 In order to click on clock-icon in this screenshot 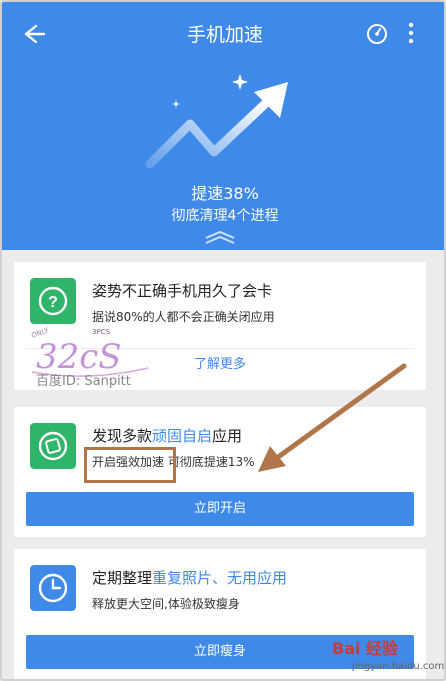, I will do `click(53, 588)`.